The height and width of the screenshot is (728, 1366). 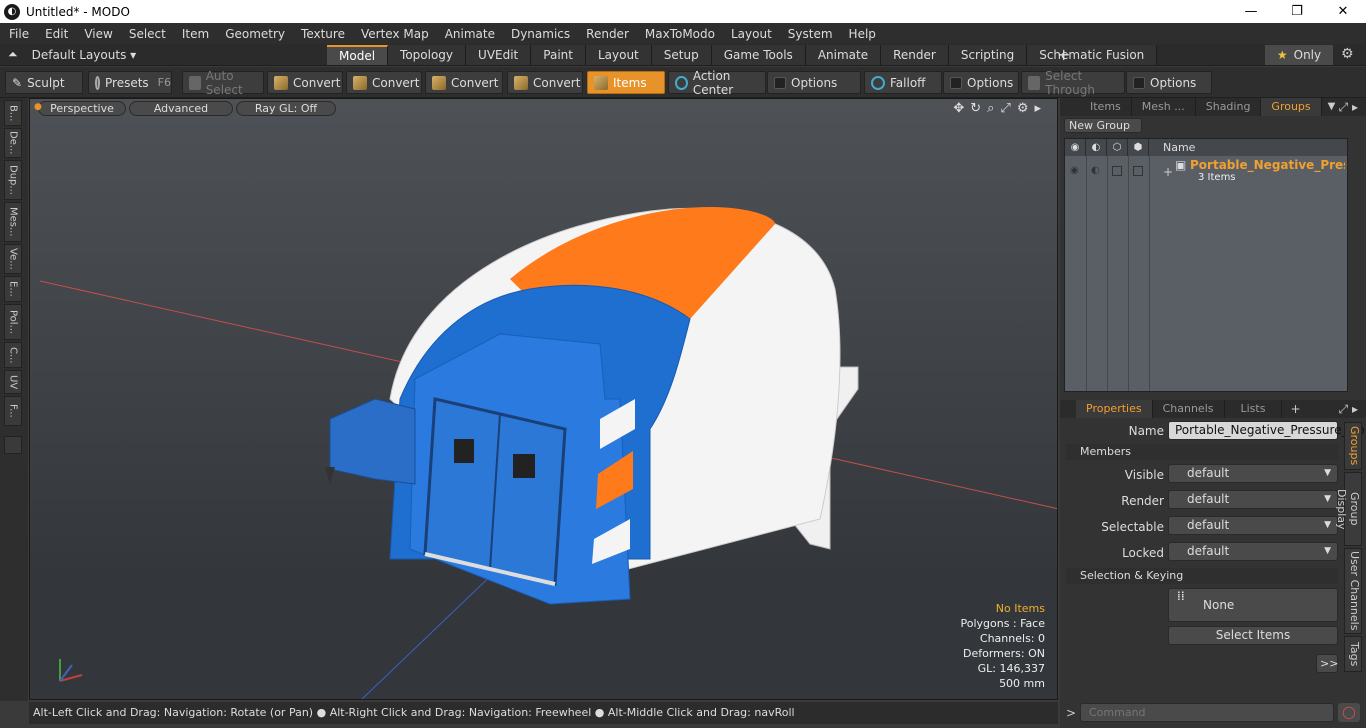 I want to click on select-through-button: Select Through, so click(x=1073, y=83).